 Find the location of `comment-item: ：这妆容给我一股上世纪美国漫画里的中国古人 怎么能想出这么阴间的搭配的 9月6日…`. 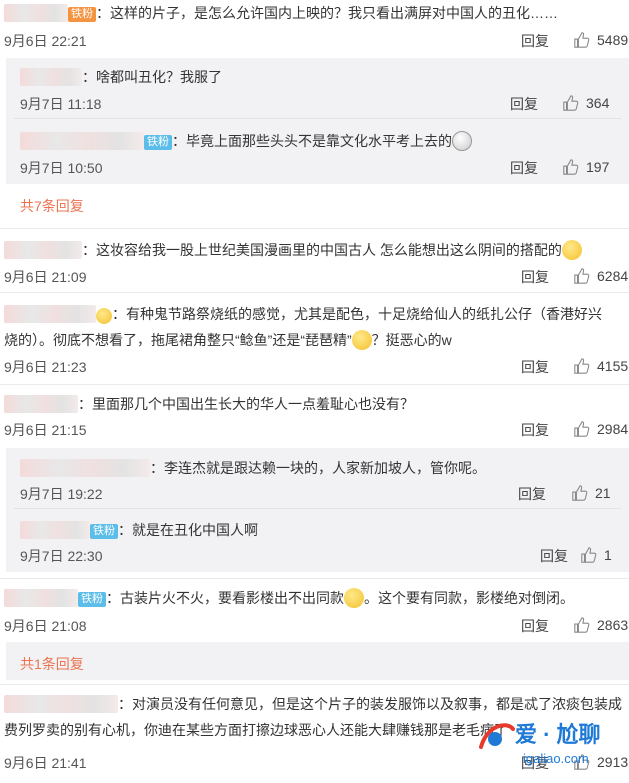

comment-item: ：这妆容给我一股上世纪美国漫画里的中国古人 怎么能想出这么阴间的搭配的 9月6日… is located at coordinates (314, 262).